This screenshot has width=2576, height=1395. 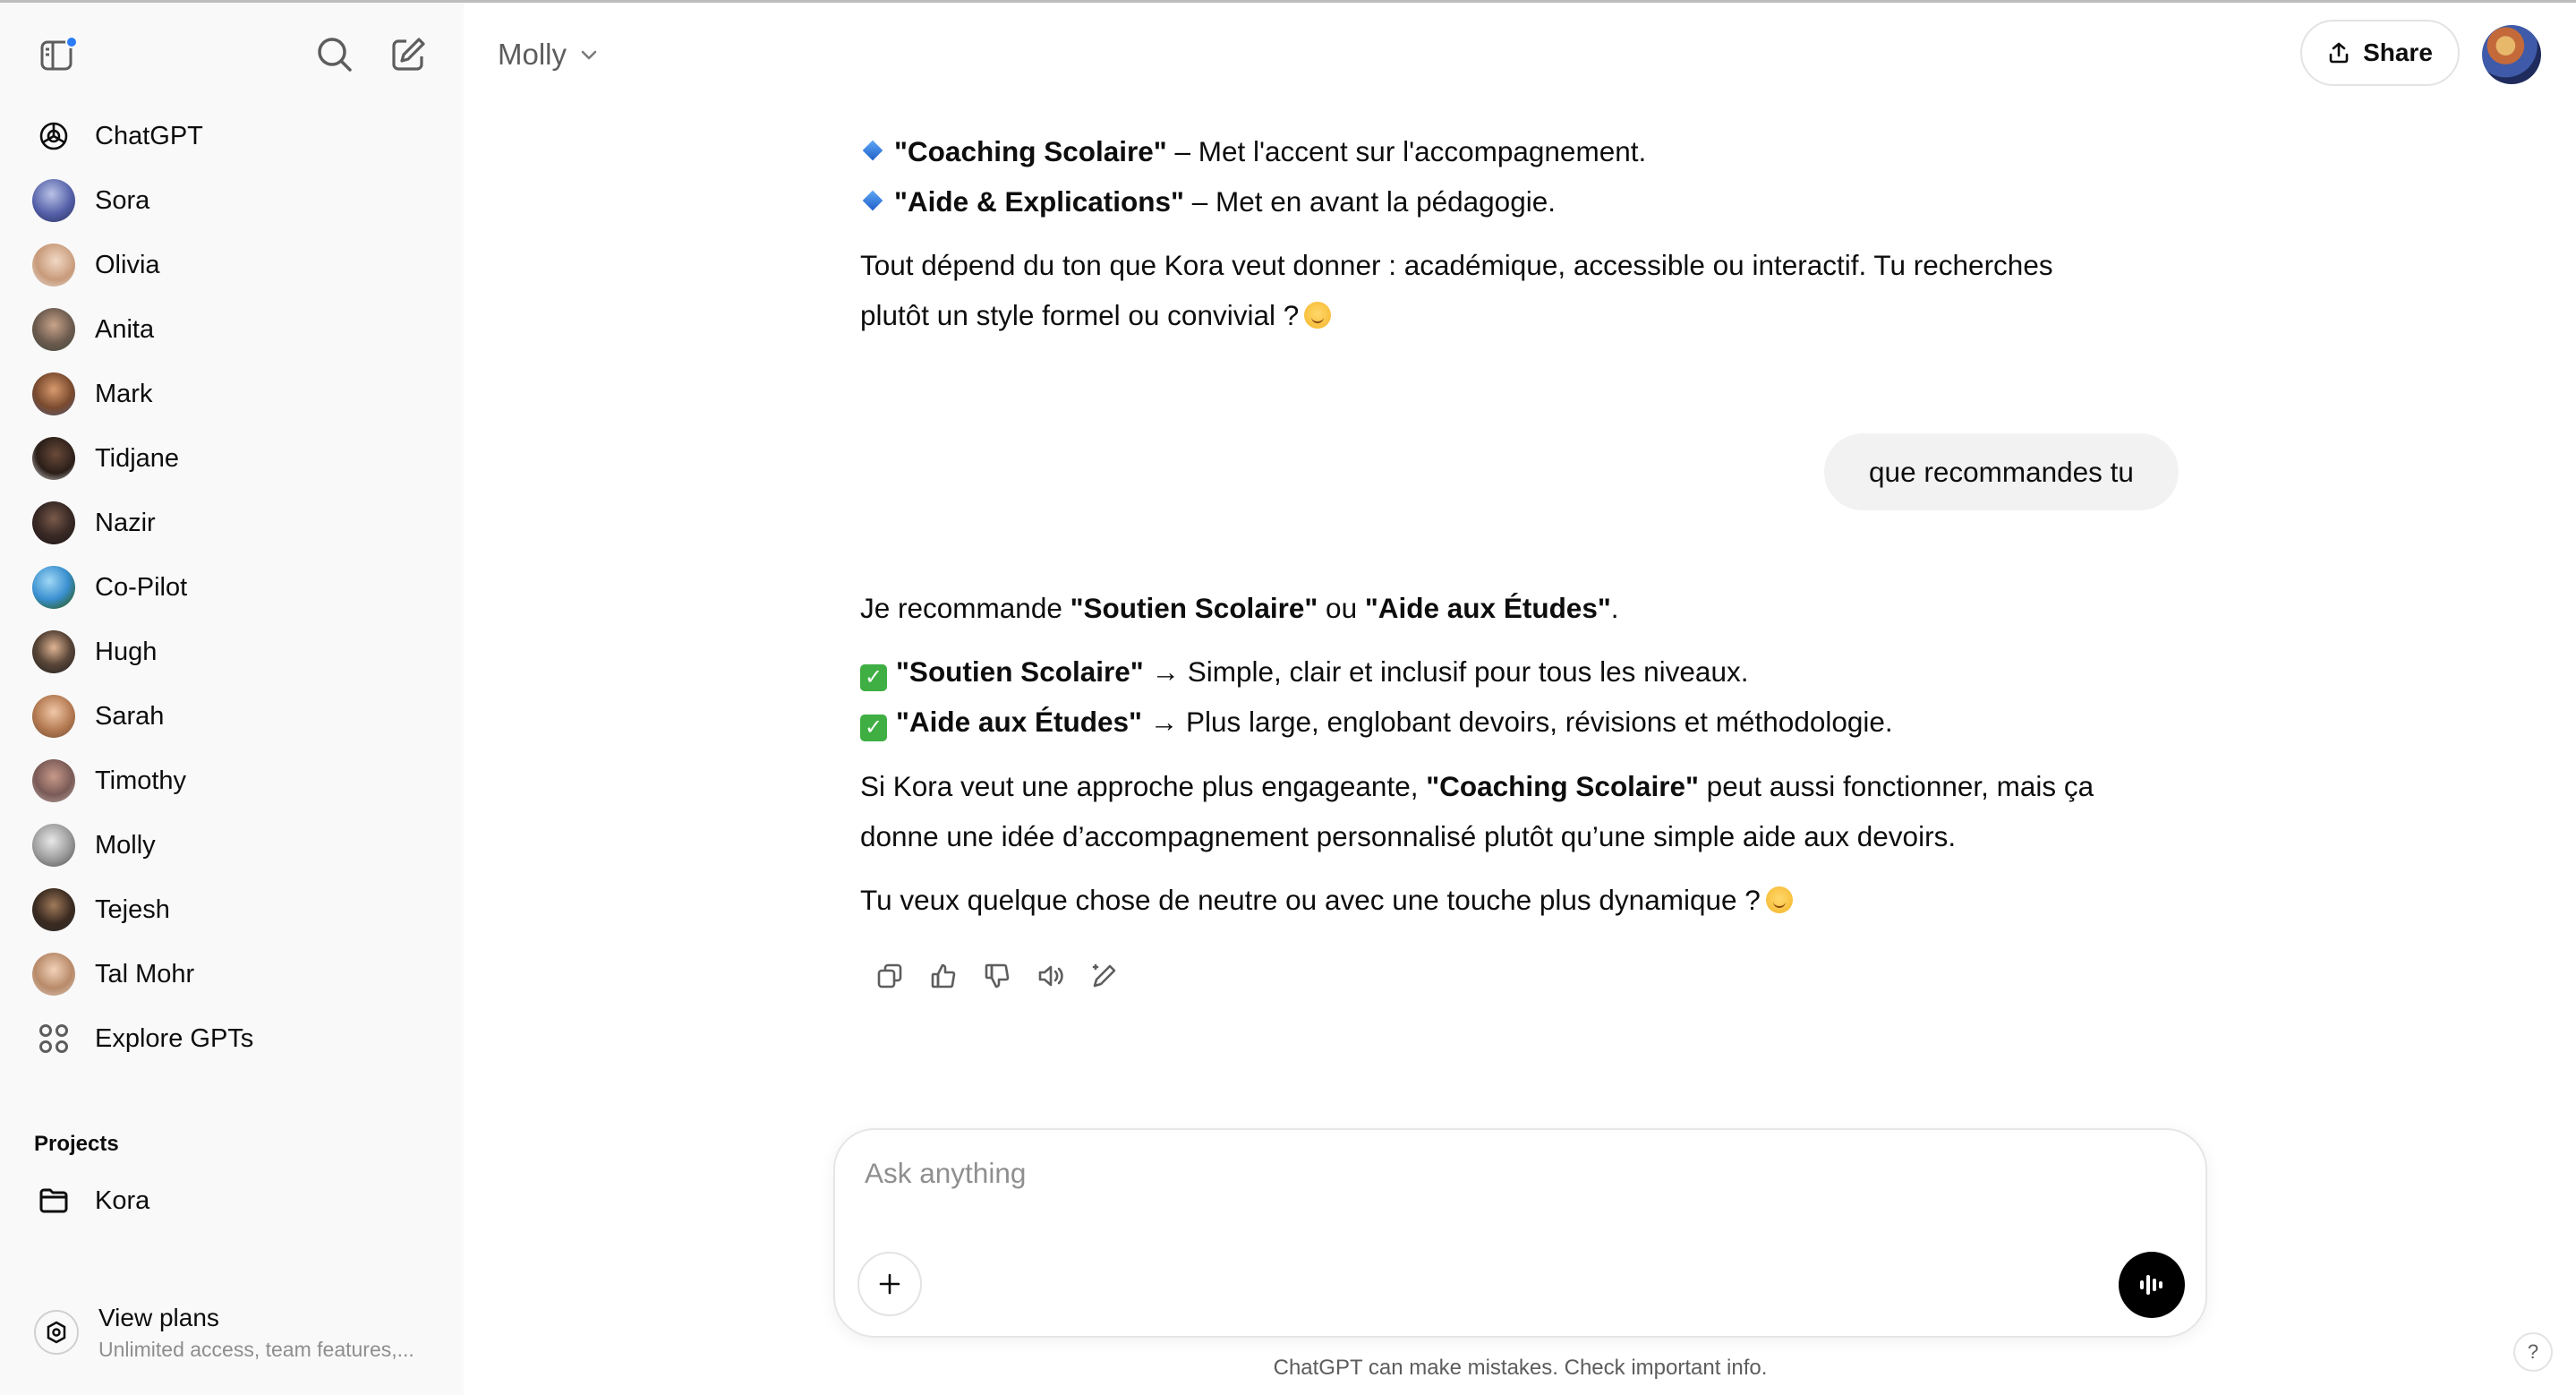 I want to click on sidebar-item-tidjane: Tidjane, so click(x=233, y=458).